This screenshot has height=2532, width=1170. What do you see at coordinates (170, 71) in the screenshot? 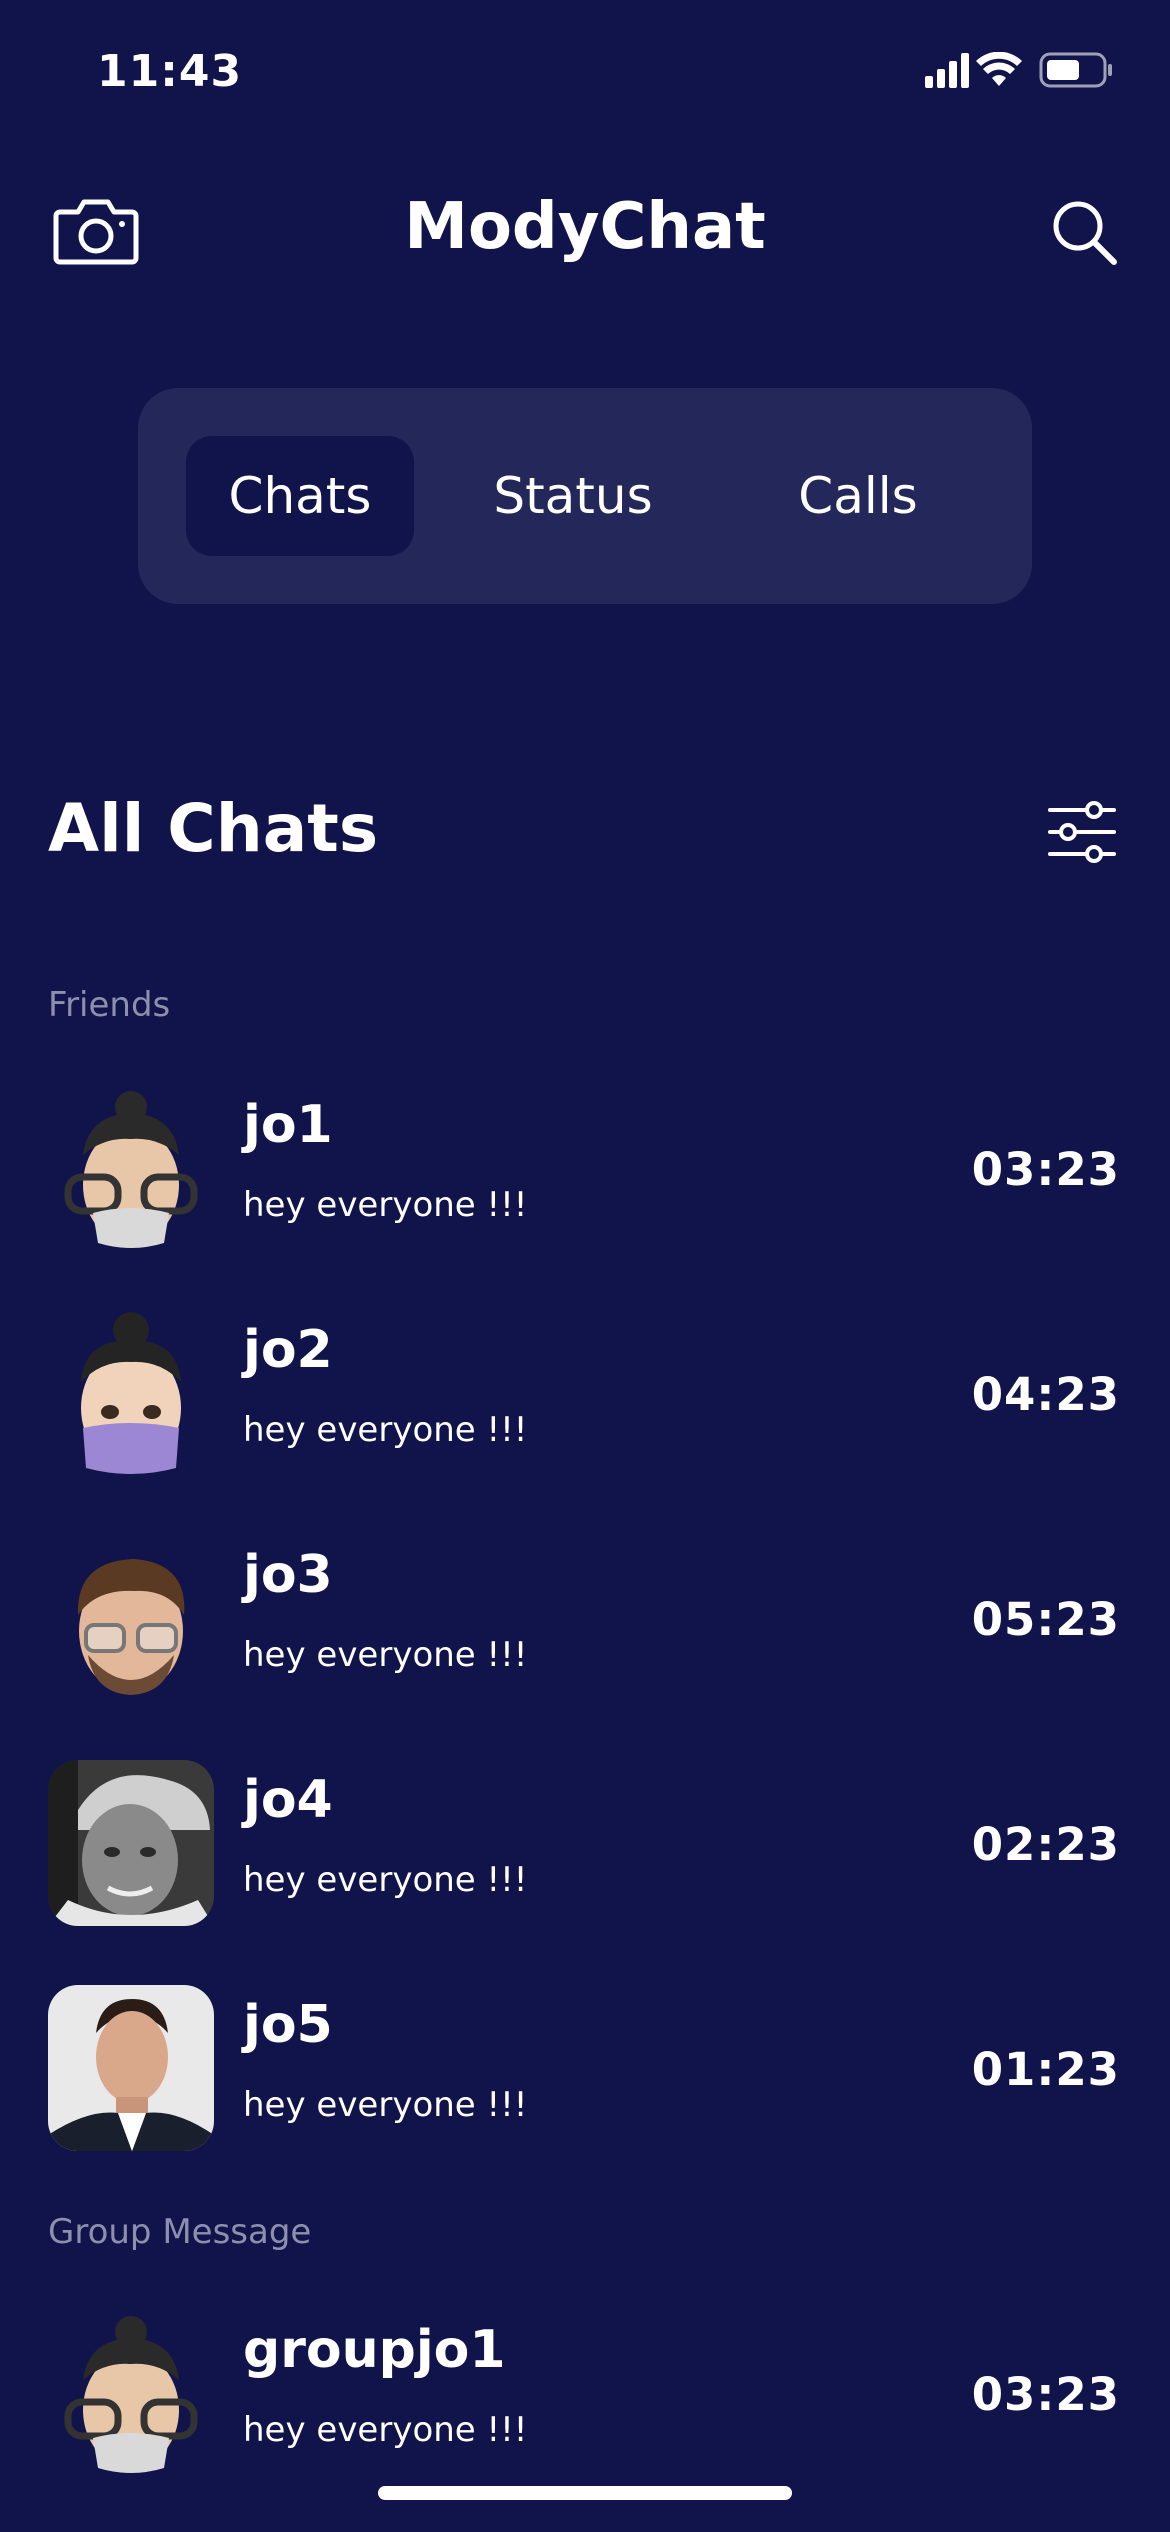
I see `status-time: 11:43` at bounding box center [170, 71].